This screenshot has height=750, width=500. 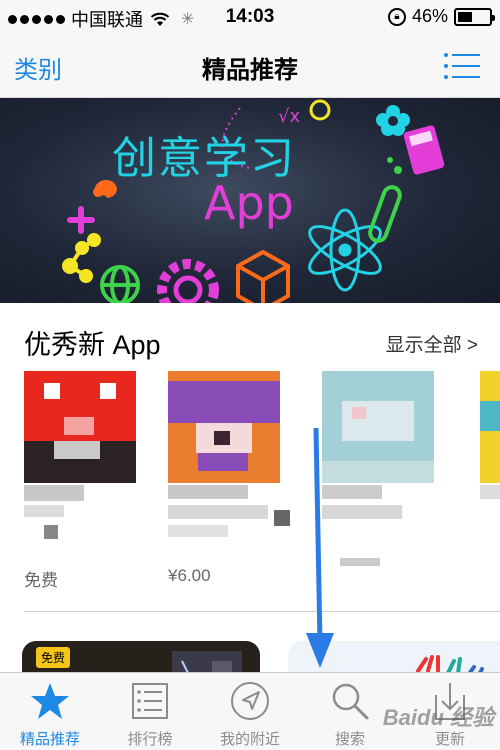 What do you see at coordinates (38, 67) in the screenshot?
I see `categories-button: 类别` at bounding box center [38, 67].